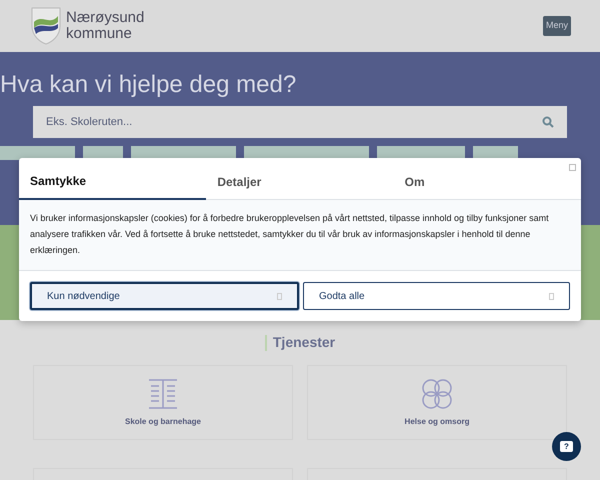 This screenshot has width=600, height=480. I want to click on logo-text: kommune, so click(99, 34).